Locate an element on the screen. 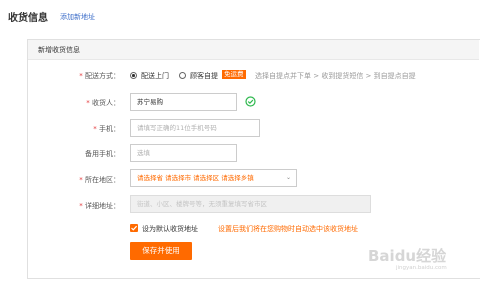 This screenshot has width=480, height=283. alt-phone-input: 选填 is located at coordinates (183, 153).